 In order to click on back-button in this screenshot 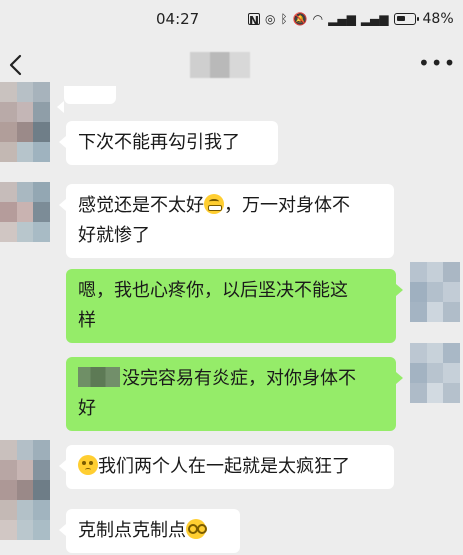, I will do `click(17, 65)`.